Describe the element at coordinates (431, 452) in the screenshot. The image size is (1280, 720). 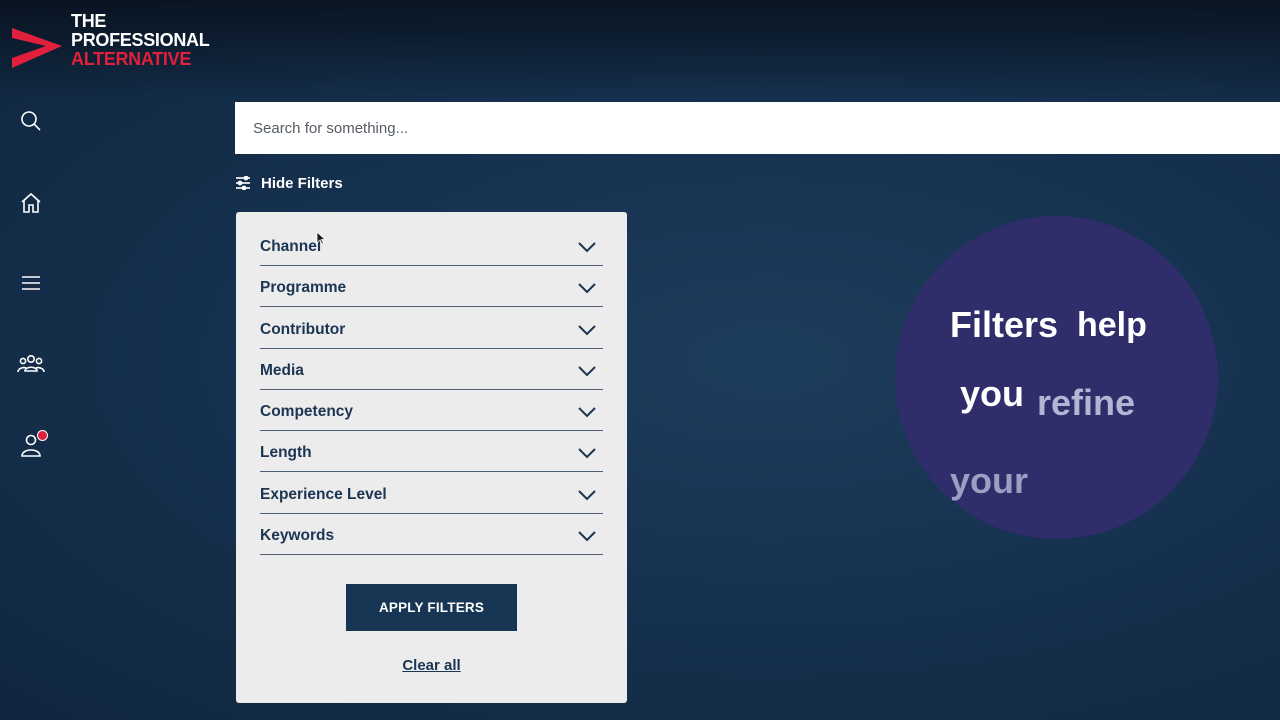
I see `filter-length: Length` at that location.